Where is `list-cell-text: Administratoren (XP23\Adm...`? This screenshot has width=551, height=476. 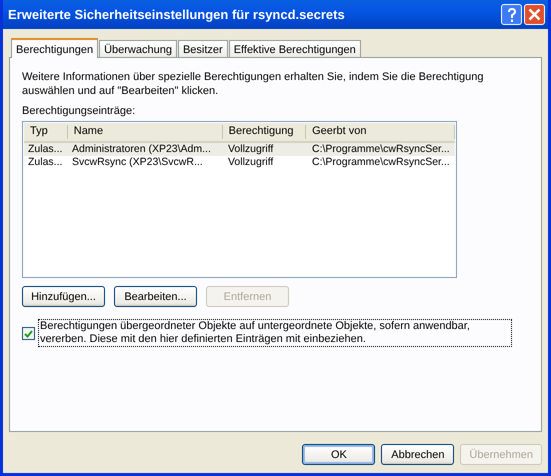 list-cell-text: Administratoren (XP23\Adm... is located at coordinates (141, 149).